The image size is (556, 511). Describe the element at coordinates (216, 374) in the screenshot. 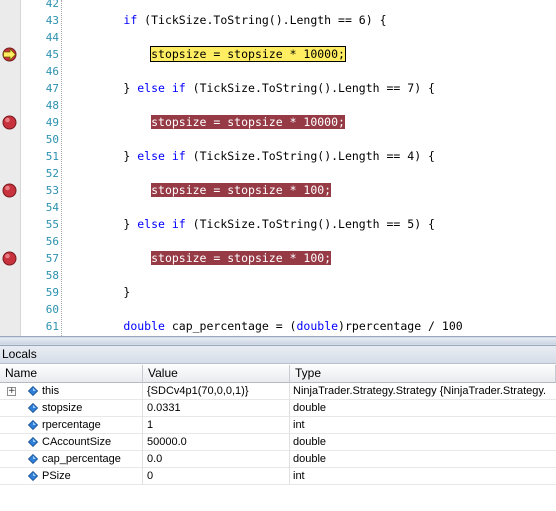

I see `column-header-value: Value` at that location.